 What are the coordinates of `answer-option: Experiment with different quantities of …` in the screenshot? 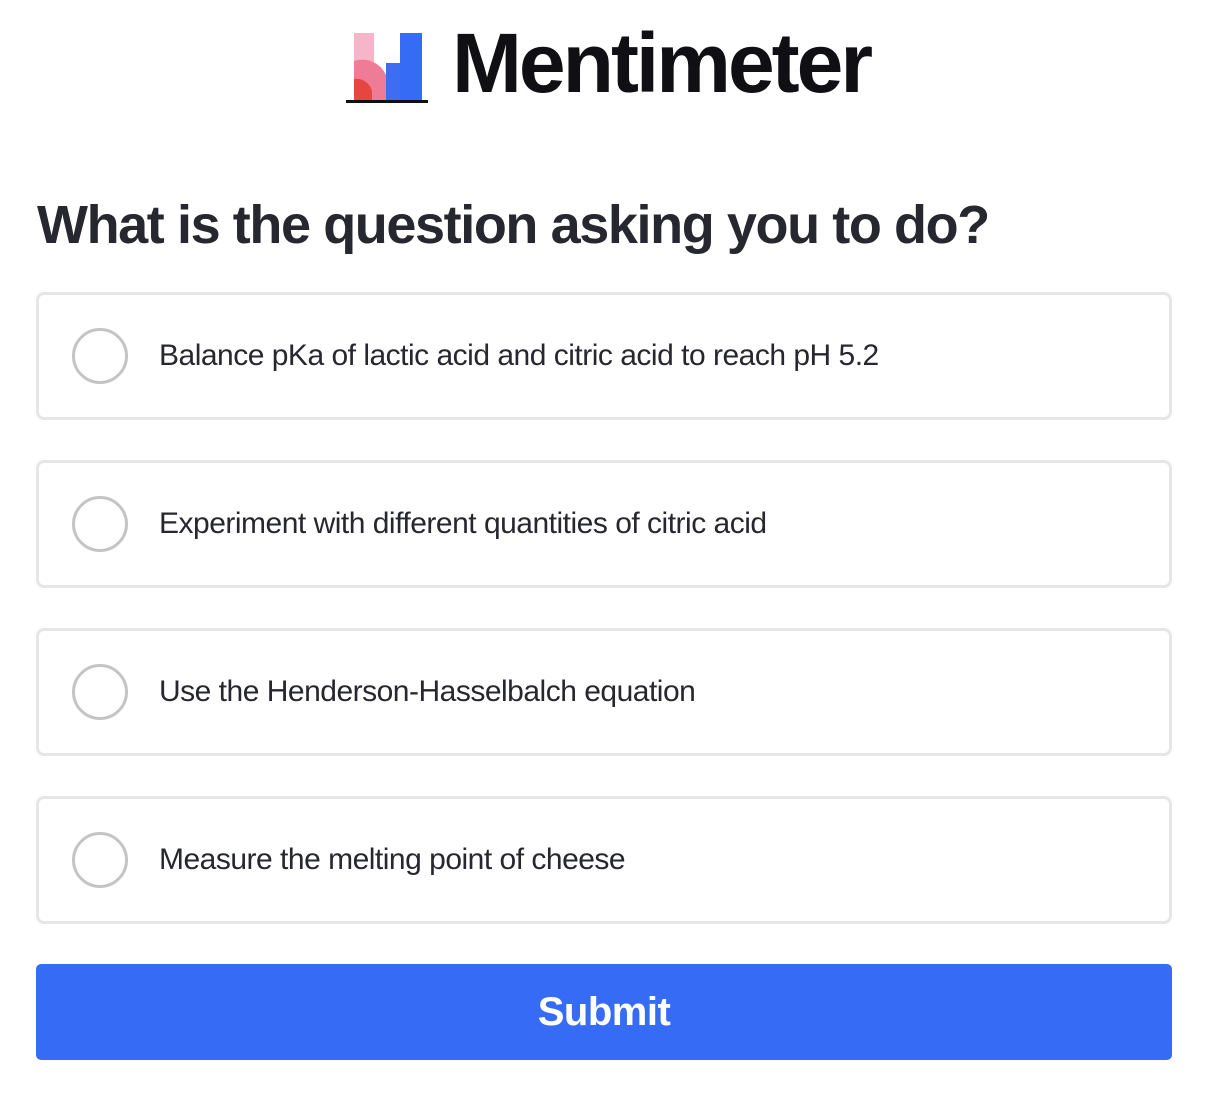 It's located at (604, 524).